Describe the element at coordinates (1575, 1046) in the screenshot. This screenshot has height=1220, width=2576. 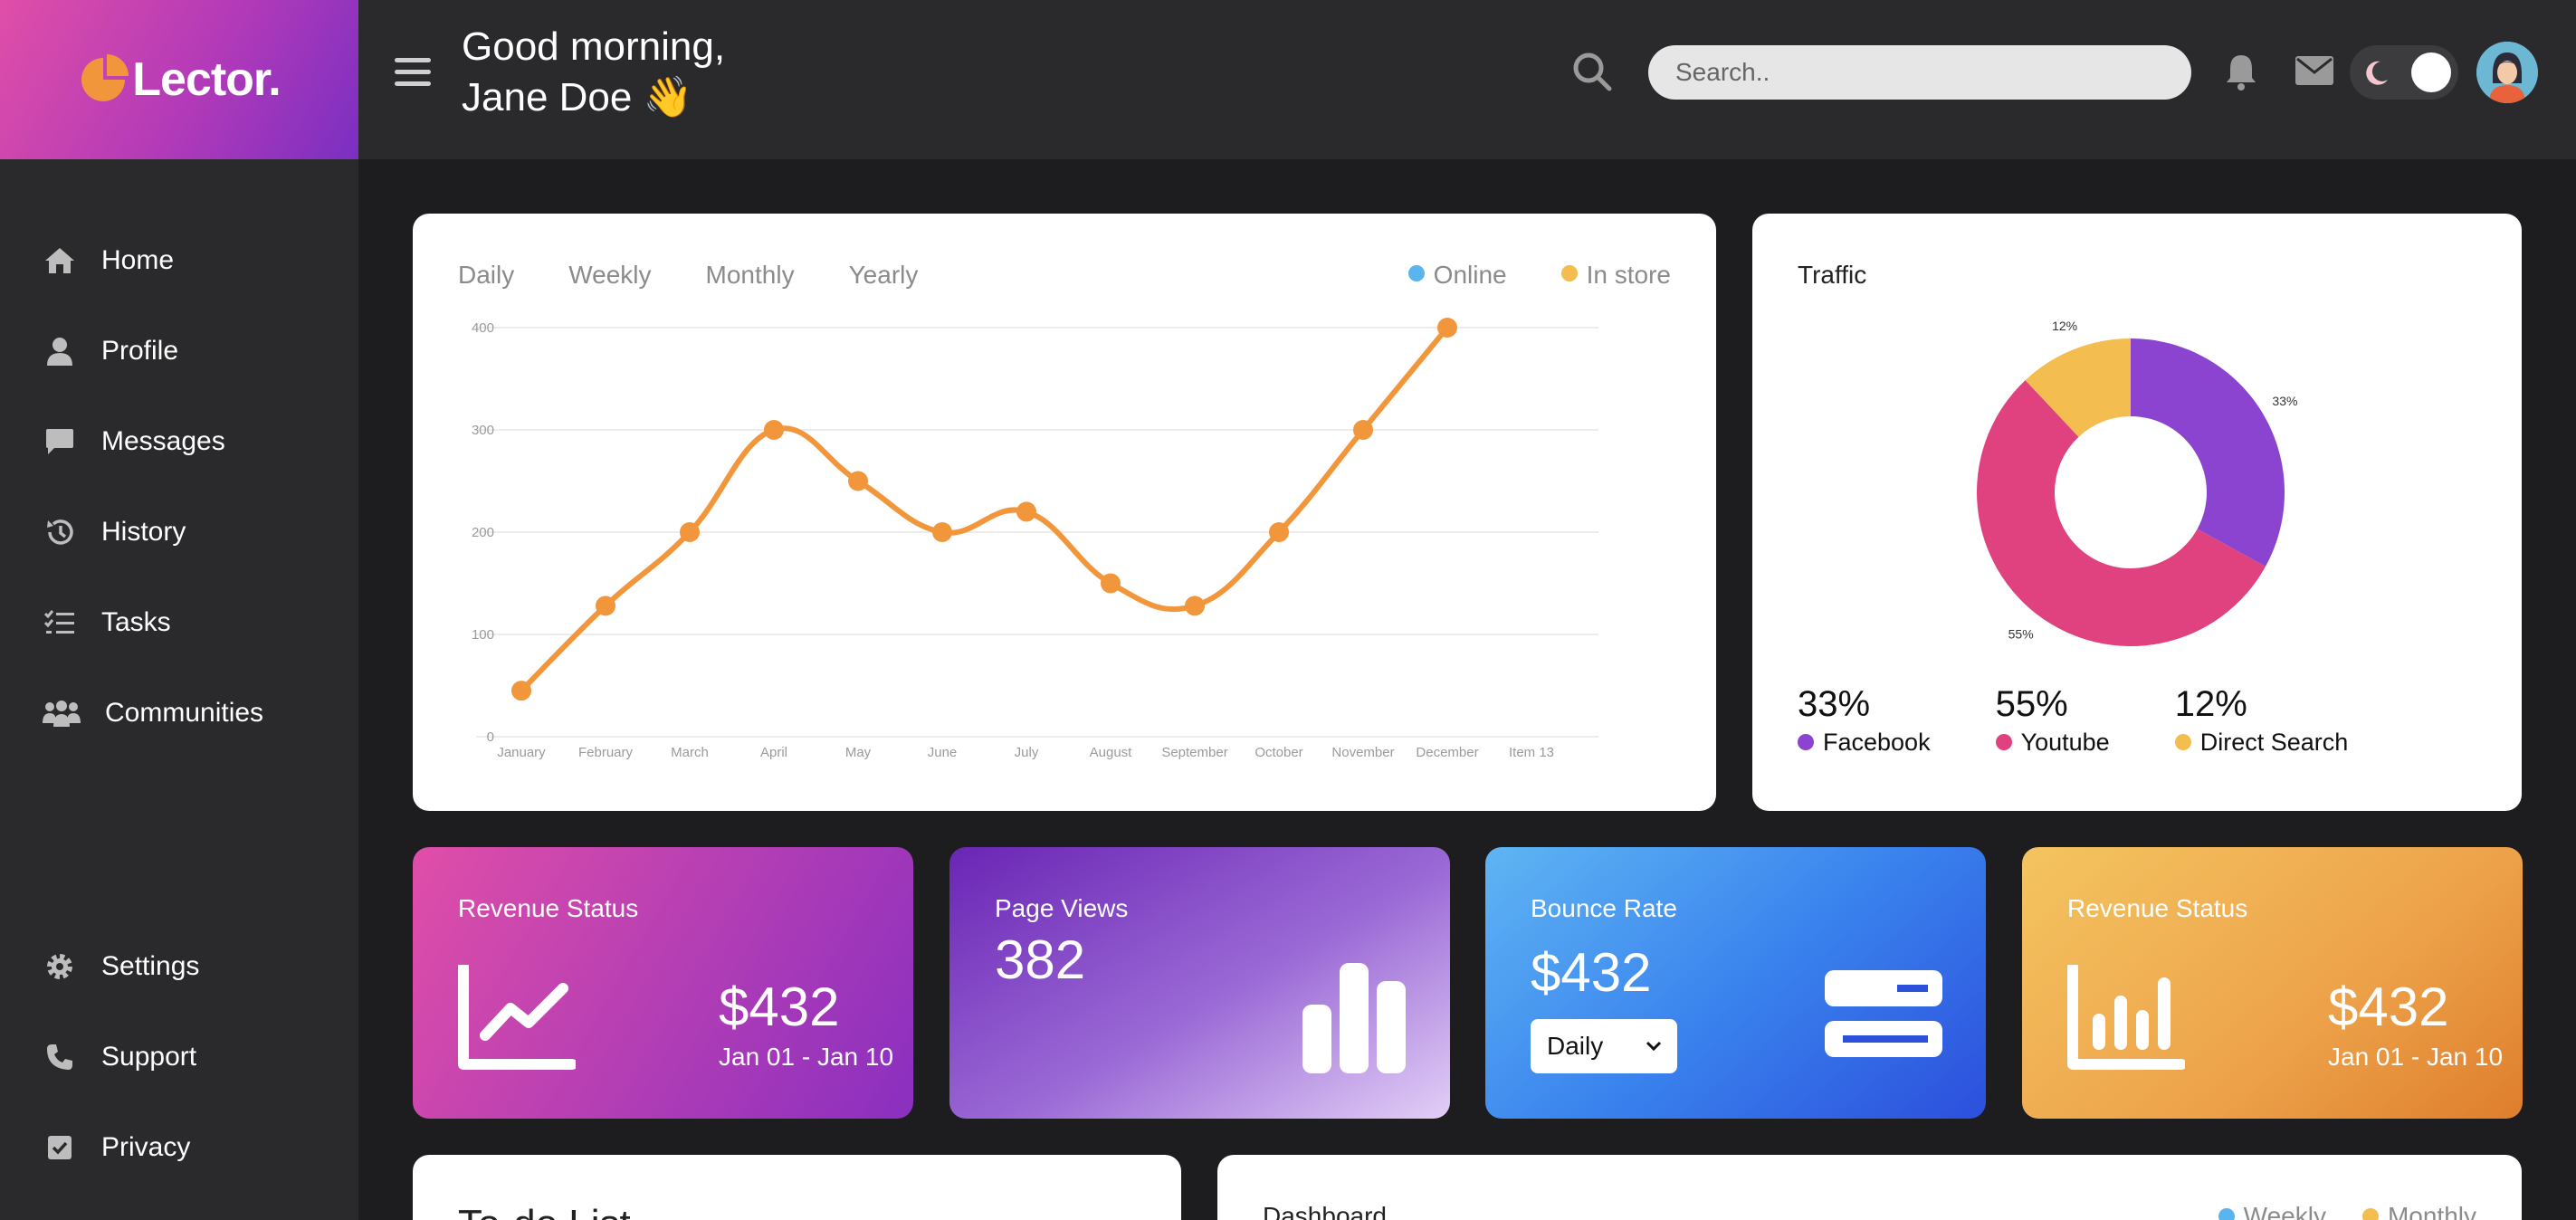
I see `select-value: Daily` at that location.